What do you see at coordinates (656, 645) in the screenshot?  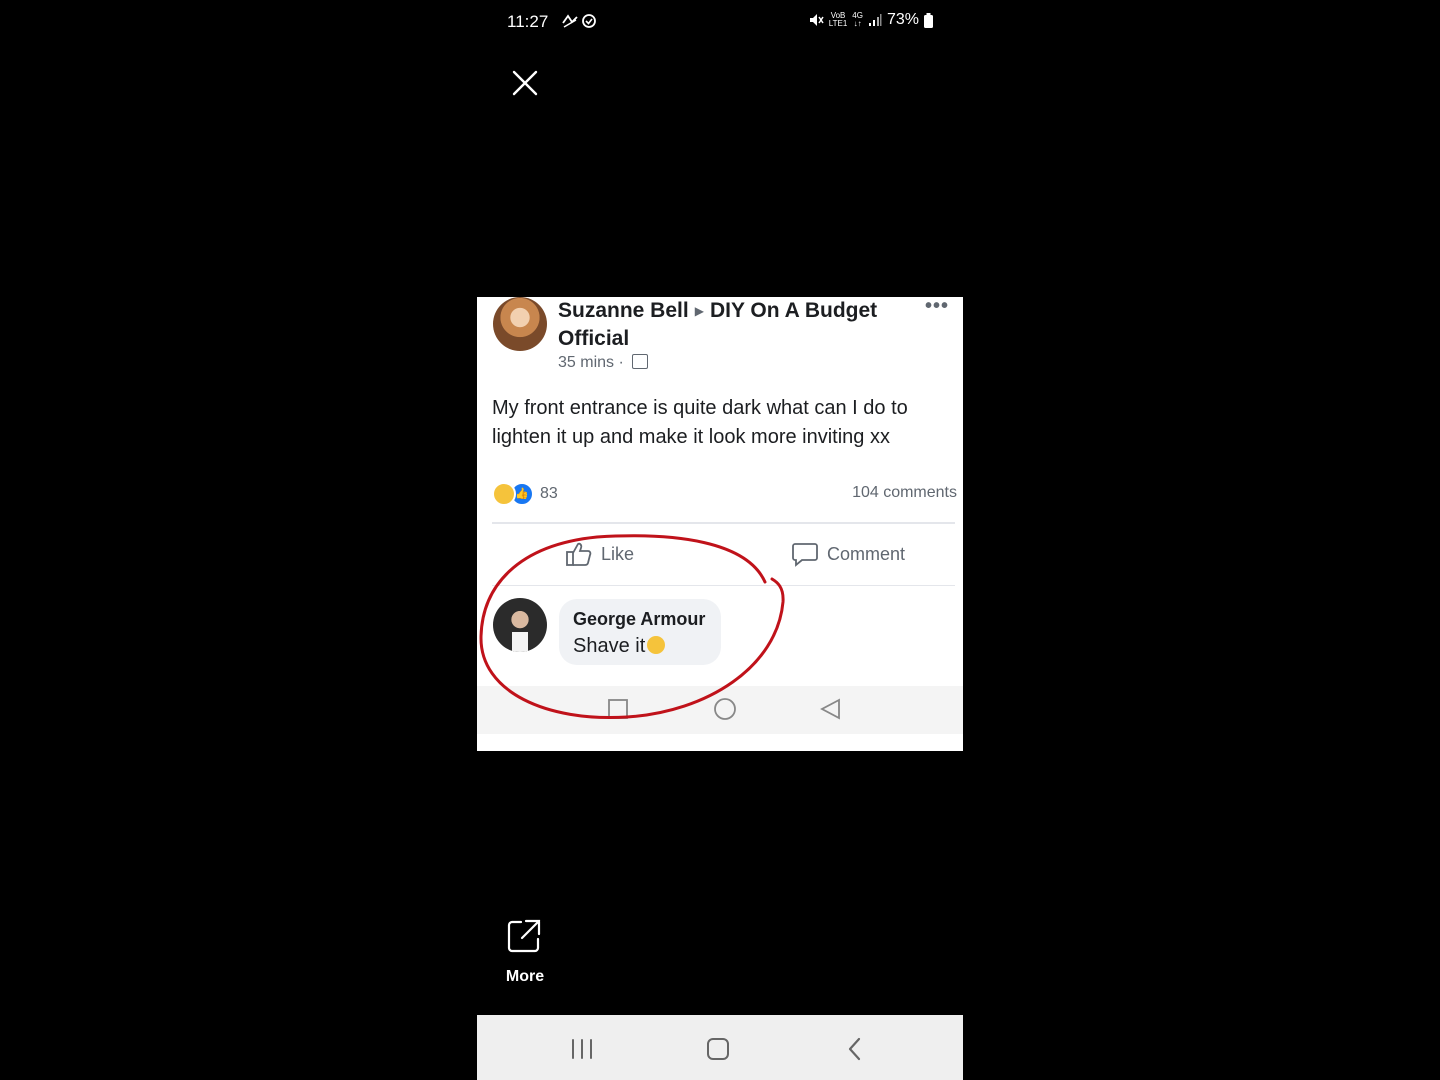 I see `laughing-emoji-icon` at bounding box center [656, 645].